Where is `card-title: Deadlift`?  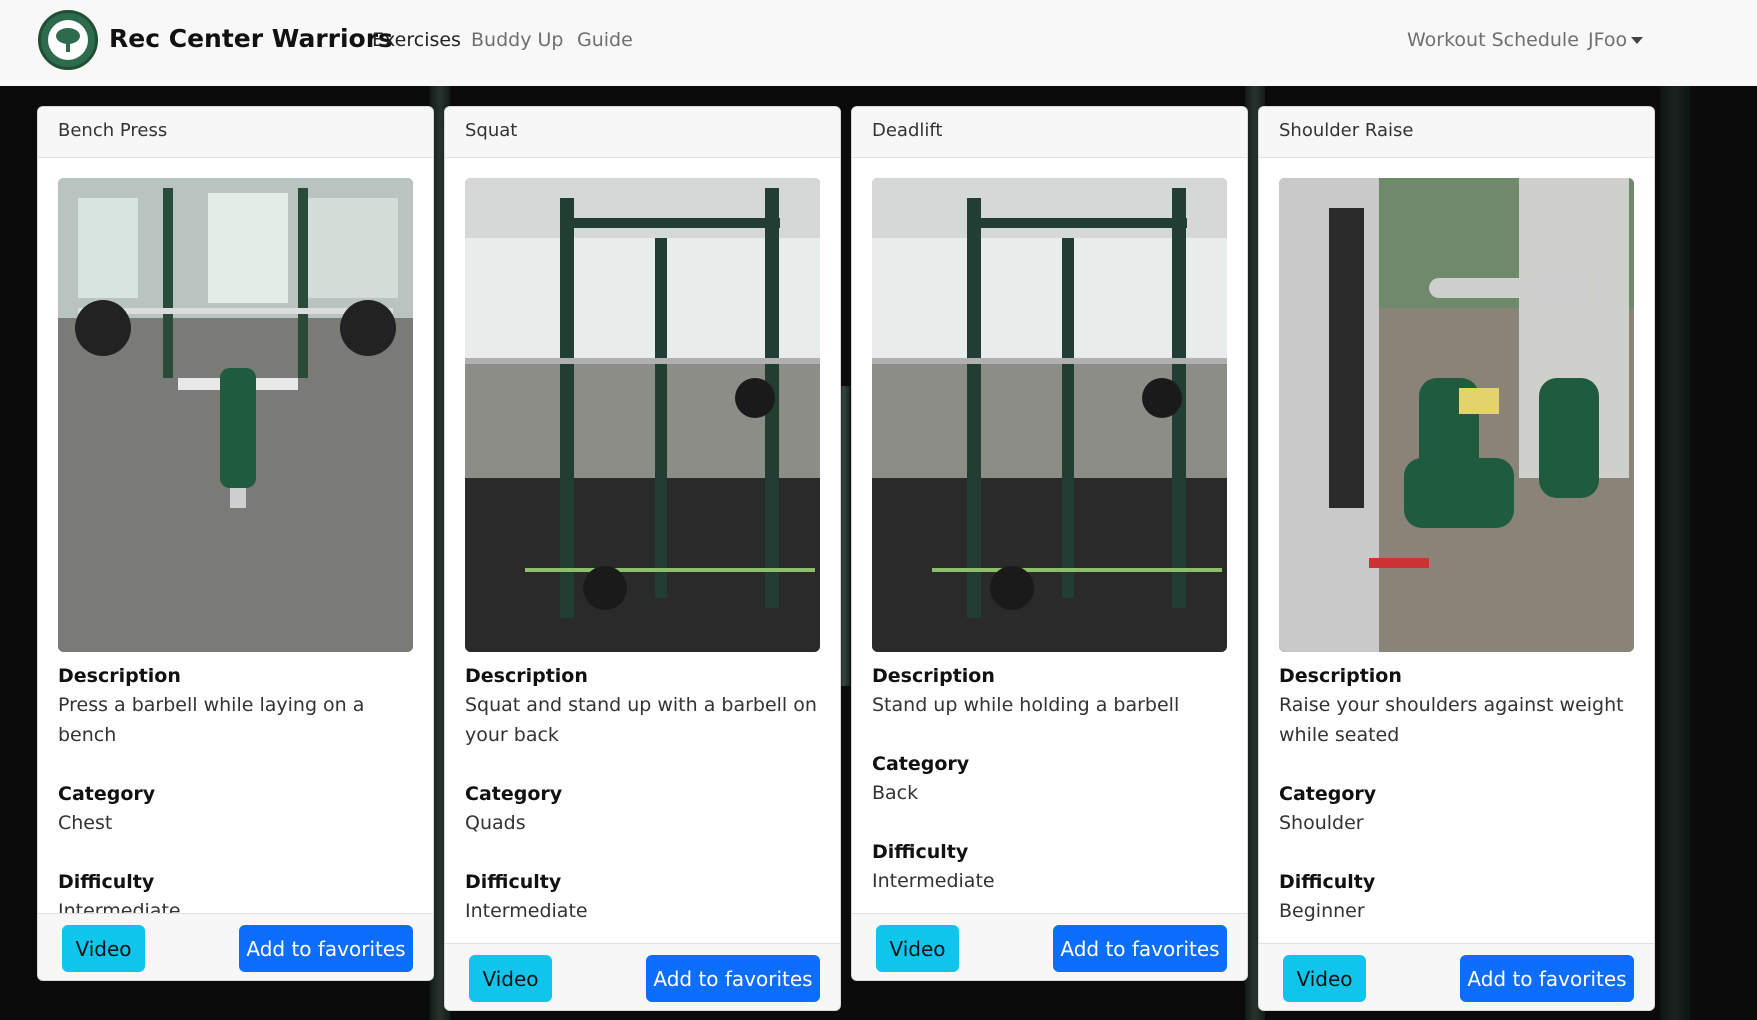
card-title: Deadlift is located at coordinates (1049, 132).